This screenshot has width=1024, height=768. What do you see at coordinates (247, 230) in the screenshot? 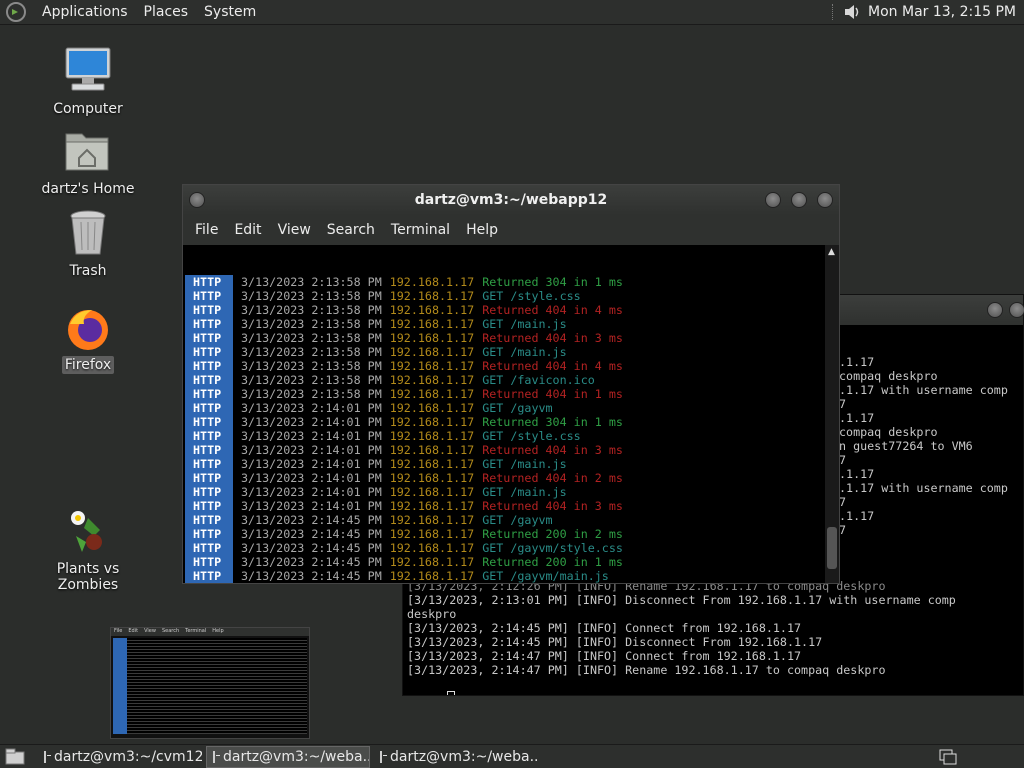
I see `menu-edit: Edit` at bounding box center [247, 230].